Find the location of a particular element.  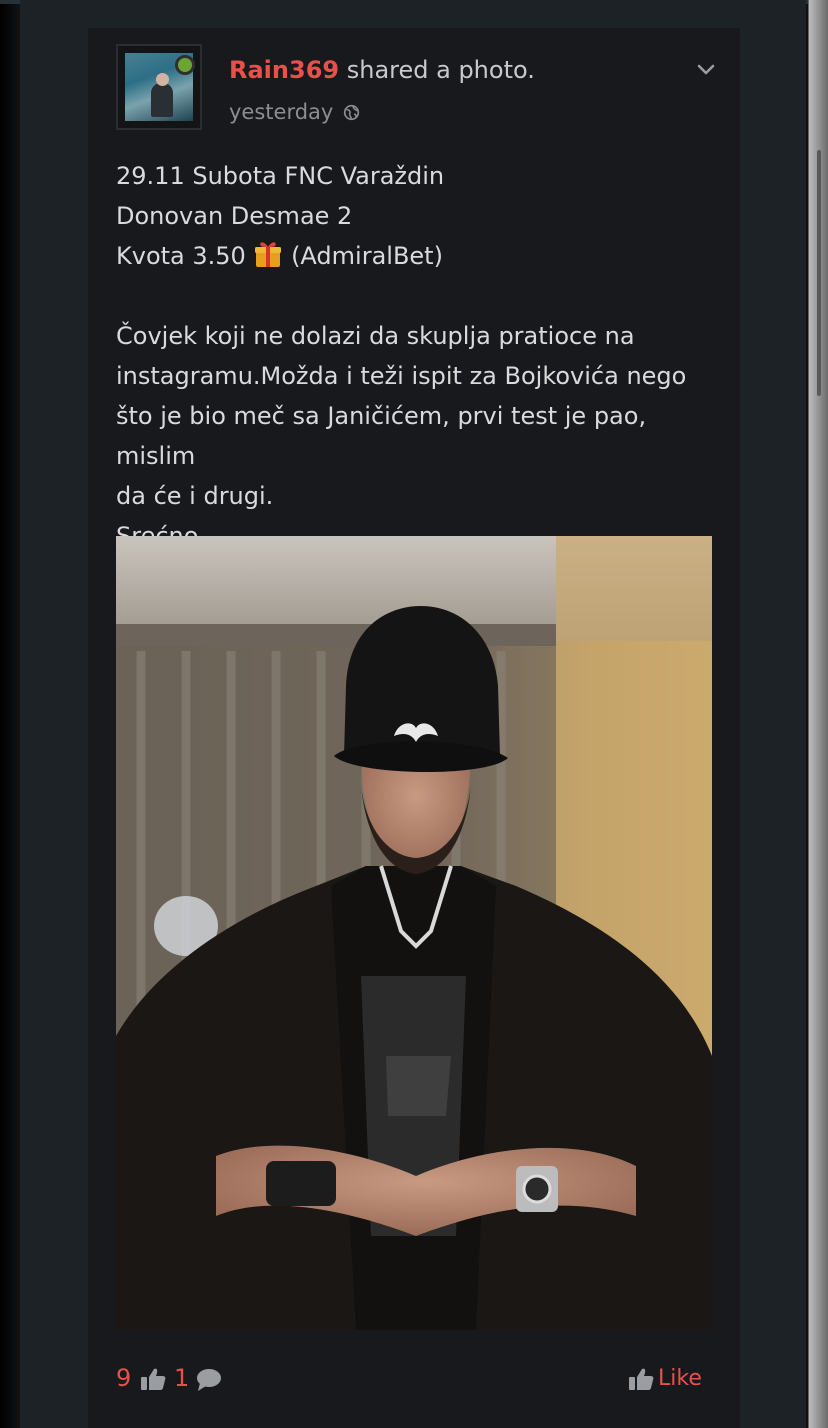

author-link: Rain369 is located at coordinates (284, 70).